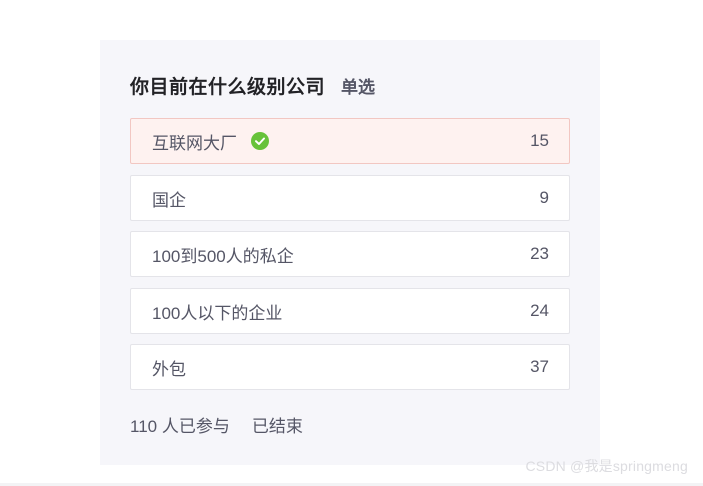 This screenshot has height=486, width=703. What do you see at coordinates (539, 366) in the screenshot?
I see `option-count: 37` at bounding box center [539, 366].